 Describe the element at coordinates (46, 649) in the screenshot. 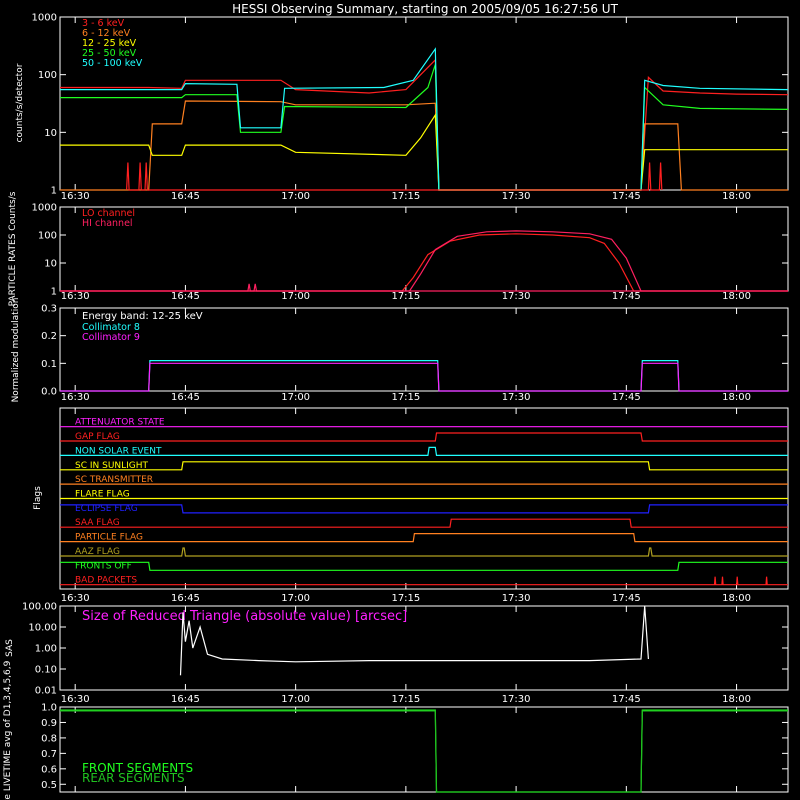

I see `y-tick-label: 1.00` at that location.